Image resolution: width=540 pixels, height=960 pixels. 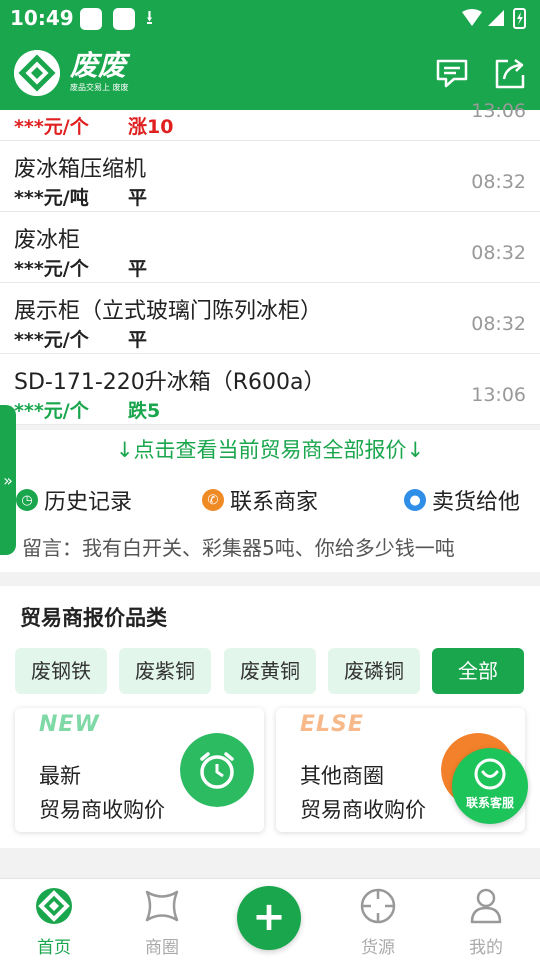 I want to click on contact-button: ✆ 联系商家, so click(x=260, y=500).